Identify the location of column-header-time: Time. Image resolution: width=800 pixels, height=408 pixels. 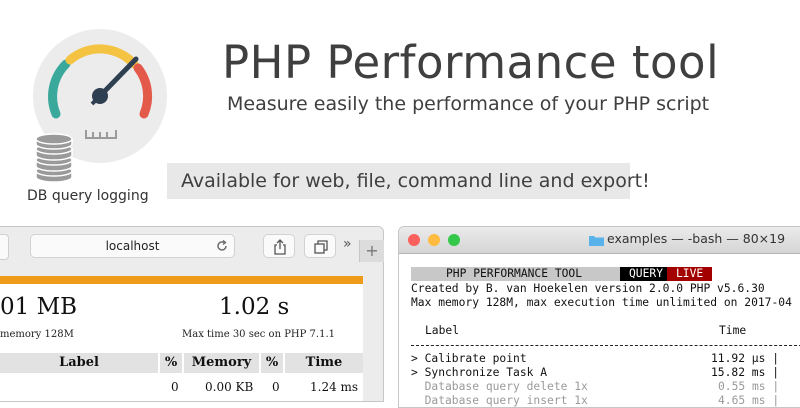
(324, 363).